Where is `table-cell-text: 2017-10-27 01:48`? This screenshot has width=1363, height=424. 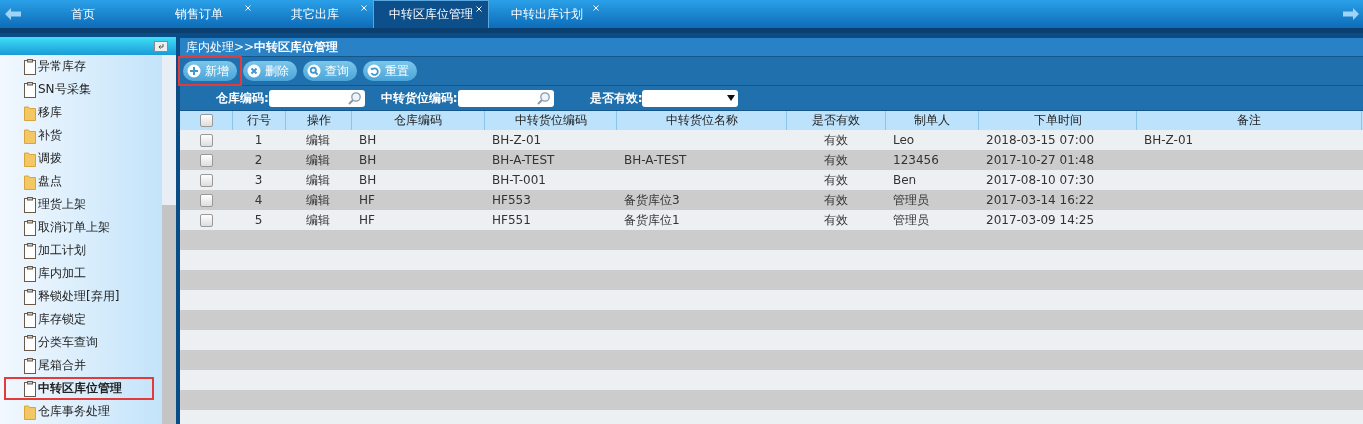 table-cell-text: 2017-10-27 01:48 is located at coordinates (1040, 160).